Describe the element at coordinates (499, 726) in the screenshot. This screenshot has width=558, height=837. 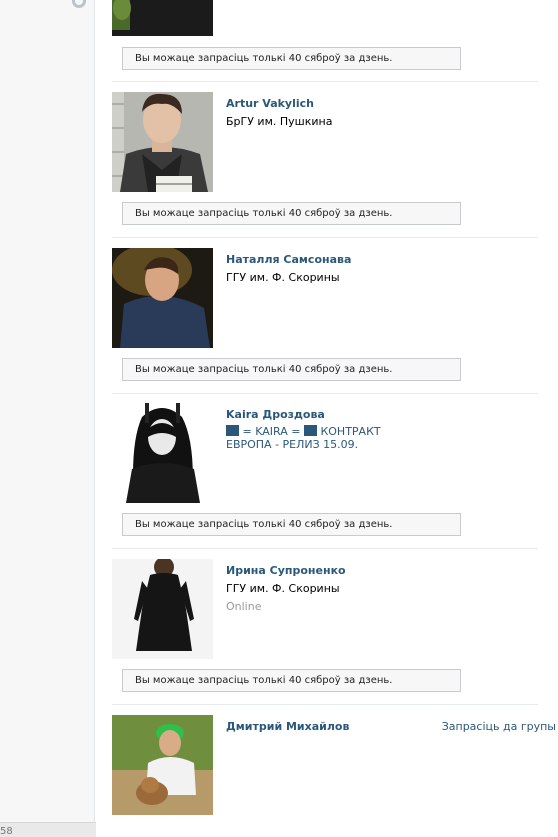
I see `invite-to-group-link: Запрасіць да групы` at that location.